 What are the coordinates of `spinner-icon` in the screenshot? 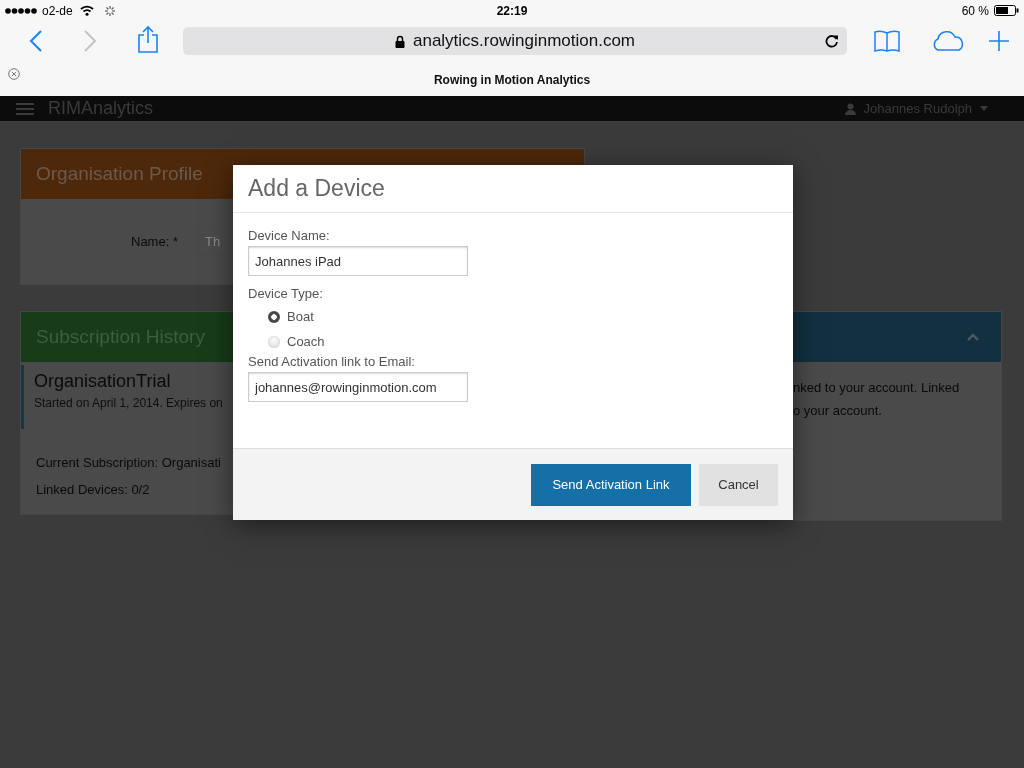 It's located at (109, 10).